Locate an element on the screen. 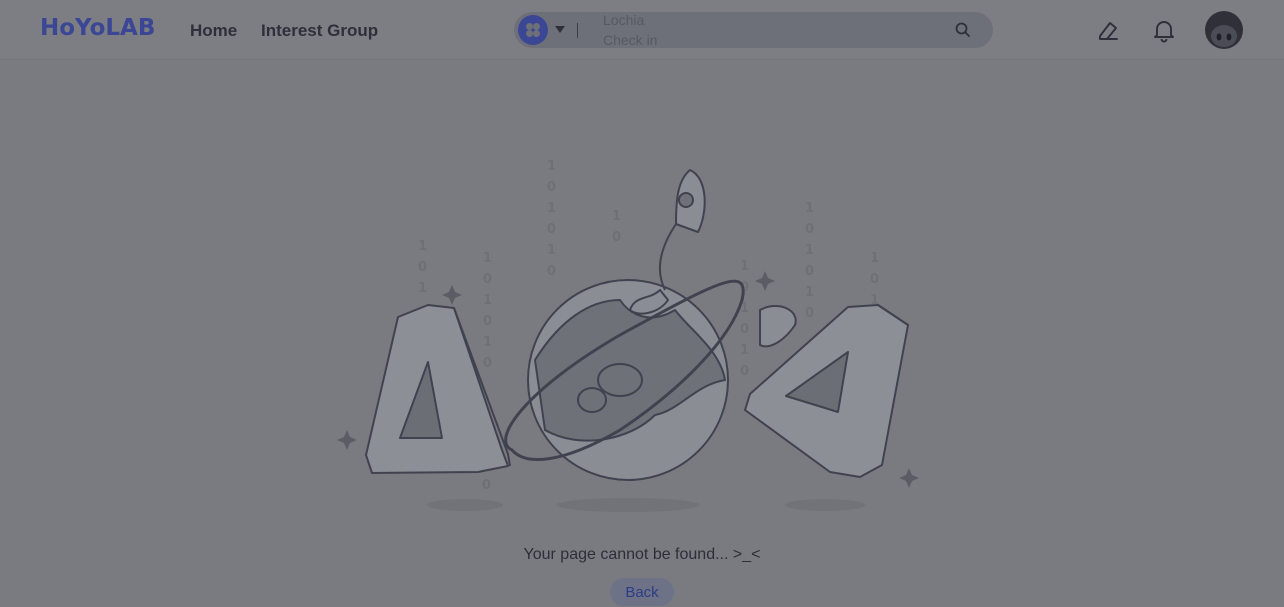  search-input: Lochia Check in is located at coordinates (773, 30).